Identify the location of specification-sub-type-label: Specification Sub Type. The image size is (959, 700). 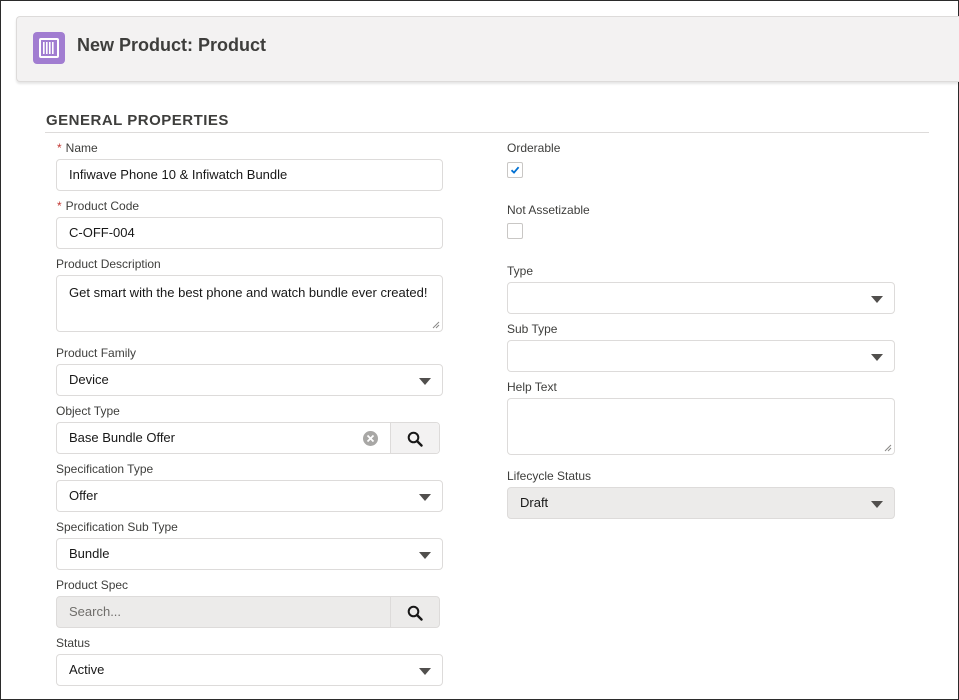
(117, 527).